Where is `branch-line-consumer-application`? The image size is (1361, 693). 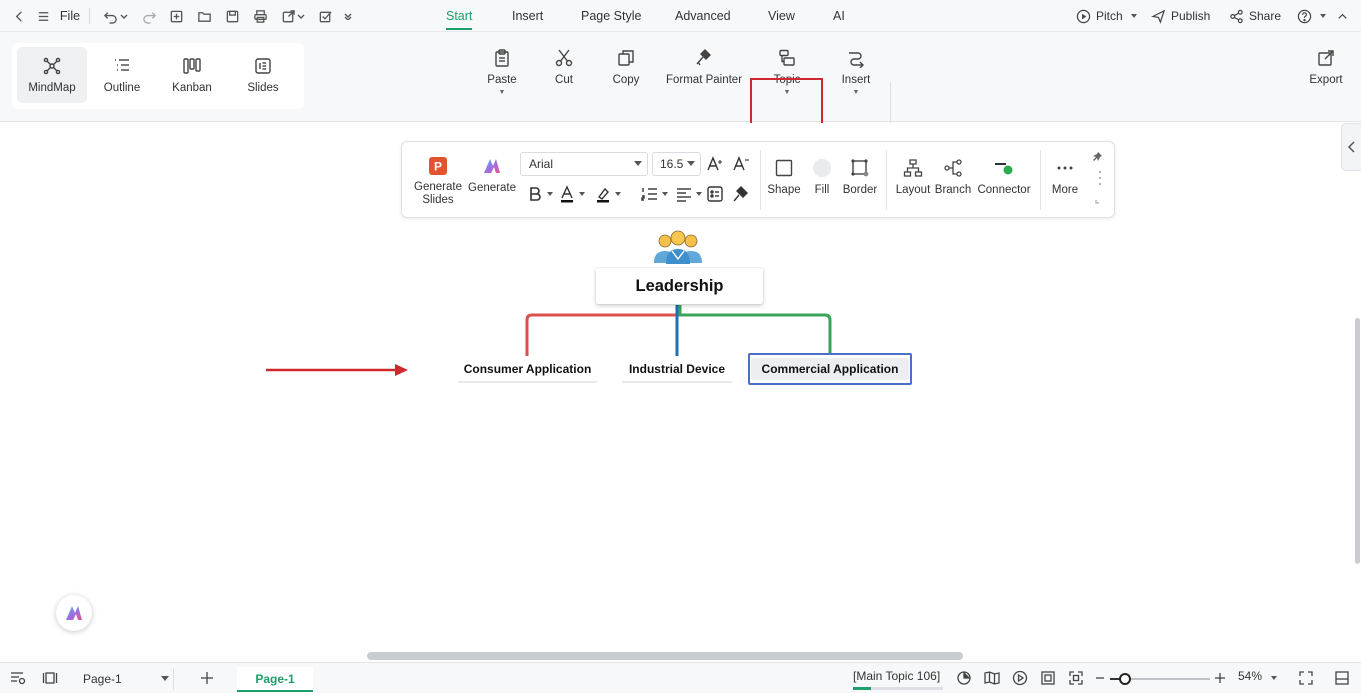
branch-line-consumer-application is located at coordinates (602, 330).